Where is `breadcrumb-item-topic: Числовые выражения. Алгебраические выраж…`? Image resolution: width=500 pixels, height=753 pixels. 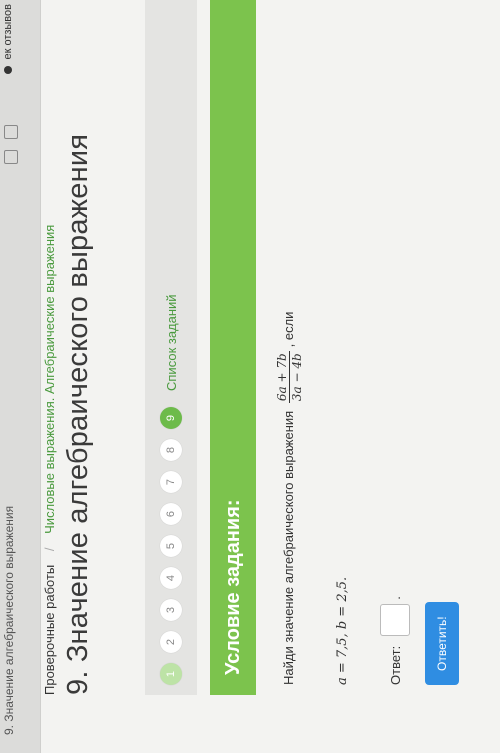 breadcrumb-item-topic: Числовые выражения. Алгебраические выраж… is located at coordinates (49, 379).